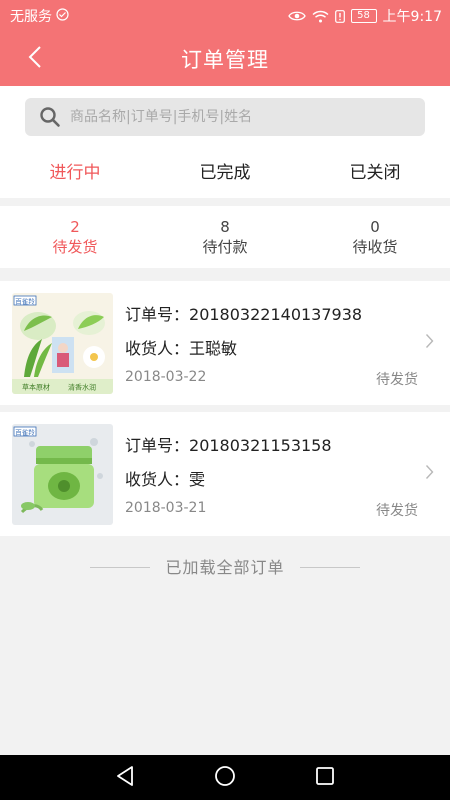 Image resolution: width=450 pixels, height=800 pixels. What do you see at coordinates (296, 16) in the screenshot?
I see `eye-icon` at bounding box center [296, 16].